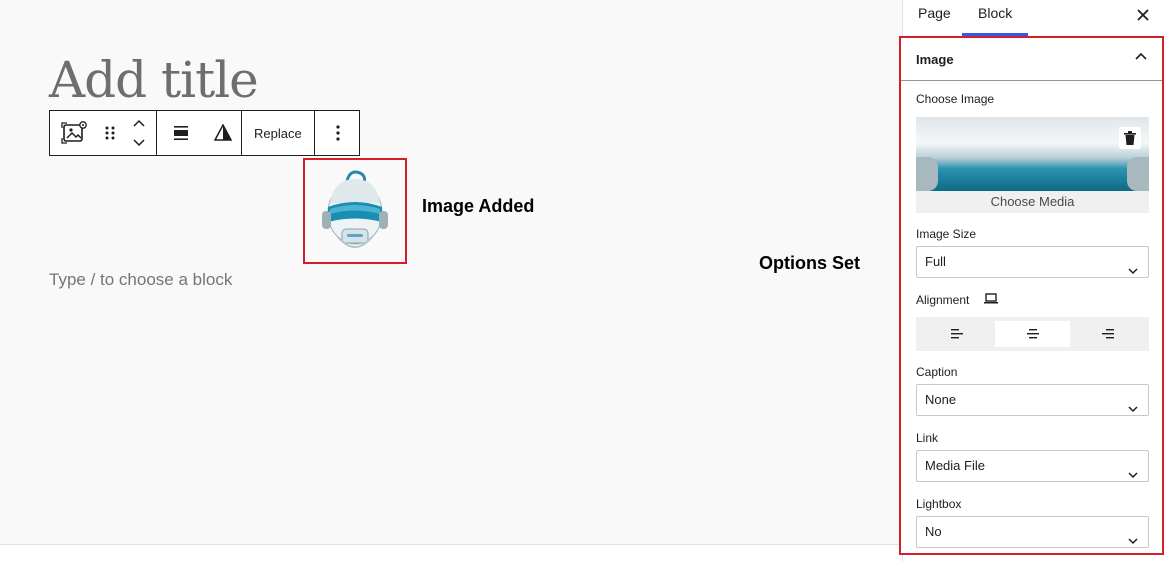  I want to click on close-icon, so click(1143, 15).